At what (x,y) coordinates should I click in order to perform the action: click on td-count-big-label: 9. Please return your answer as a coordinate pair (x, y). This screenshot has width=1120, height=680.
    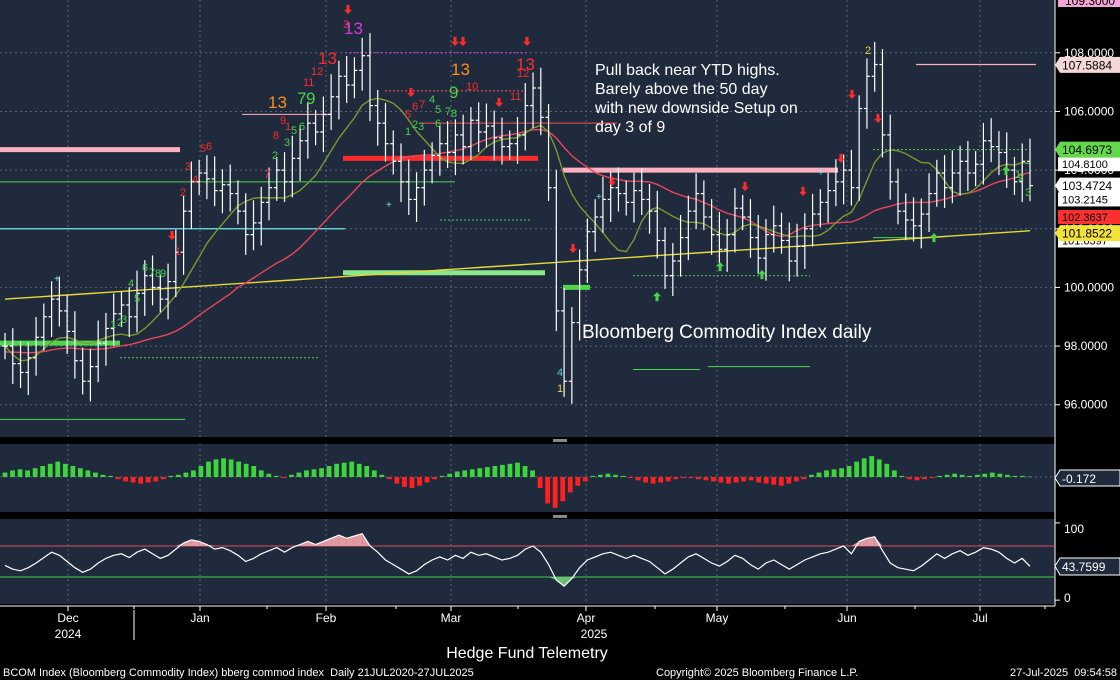
    Looking at the image, I should click on (310, 98).